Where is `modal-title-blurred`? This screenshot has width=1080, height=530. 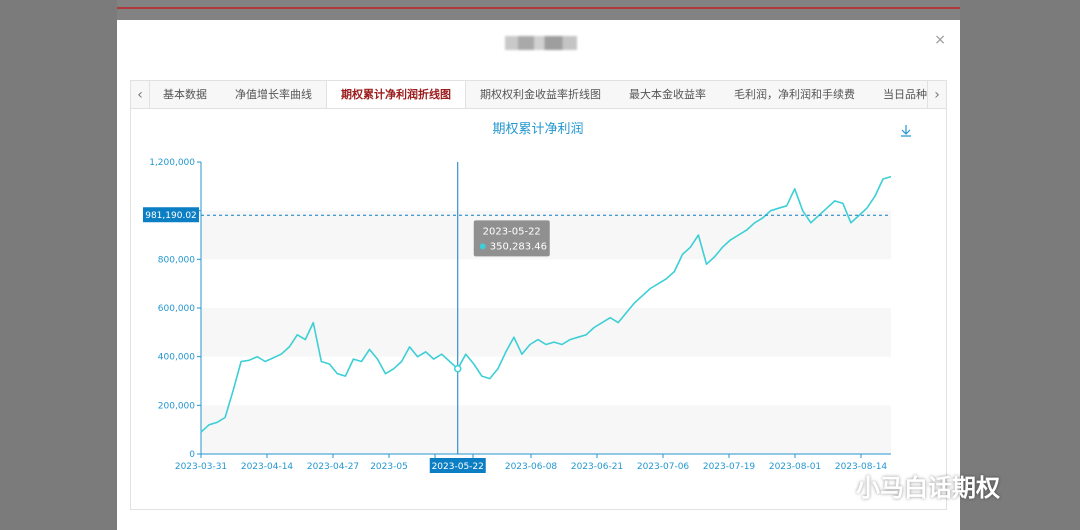
modal-title-blurred is located at coordinates (541, 43).